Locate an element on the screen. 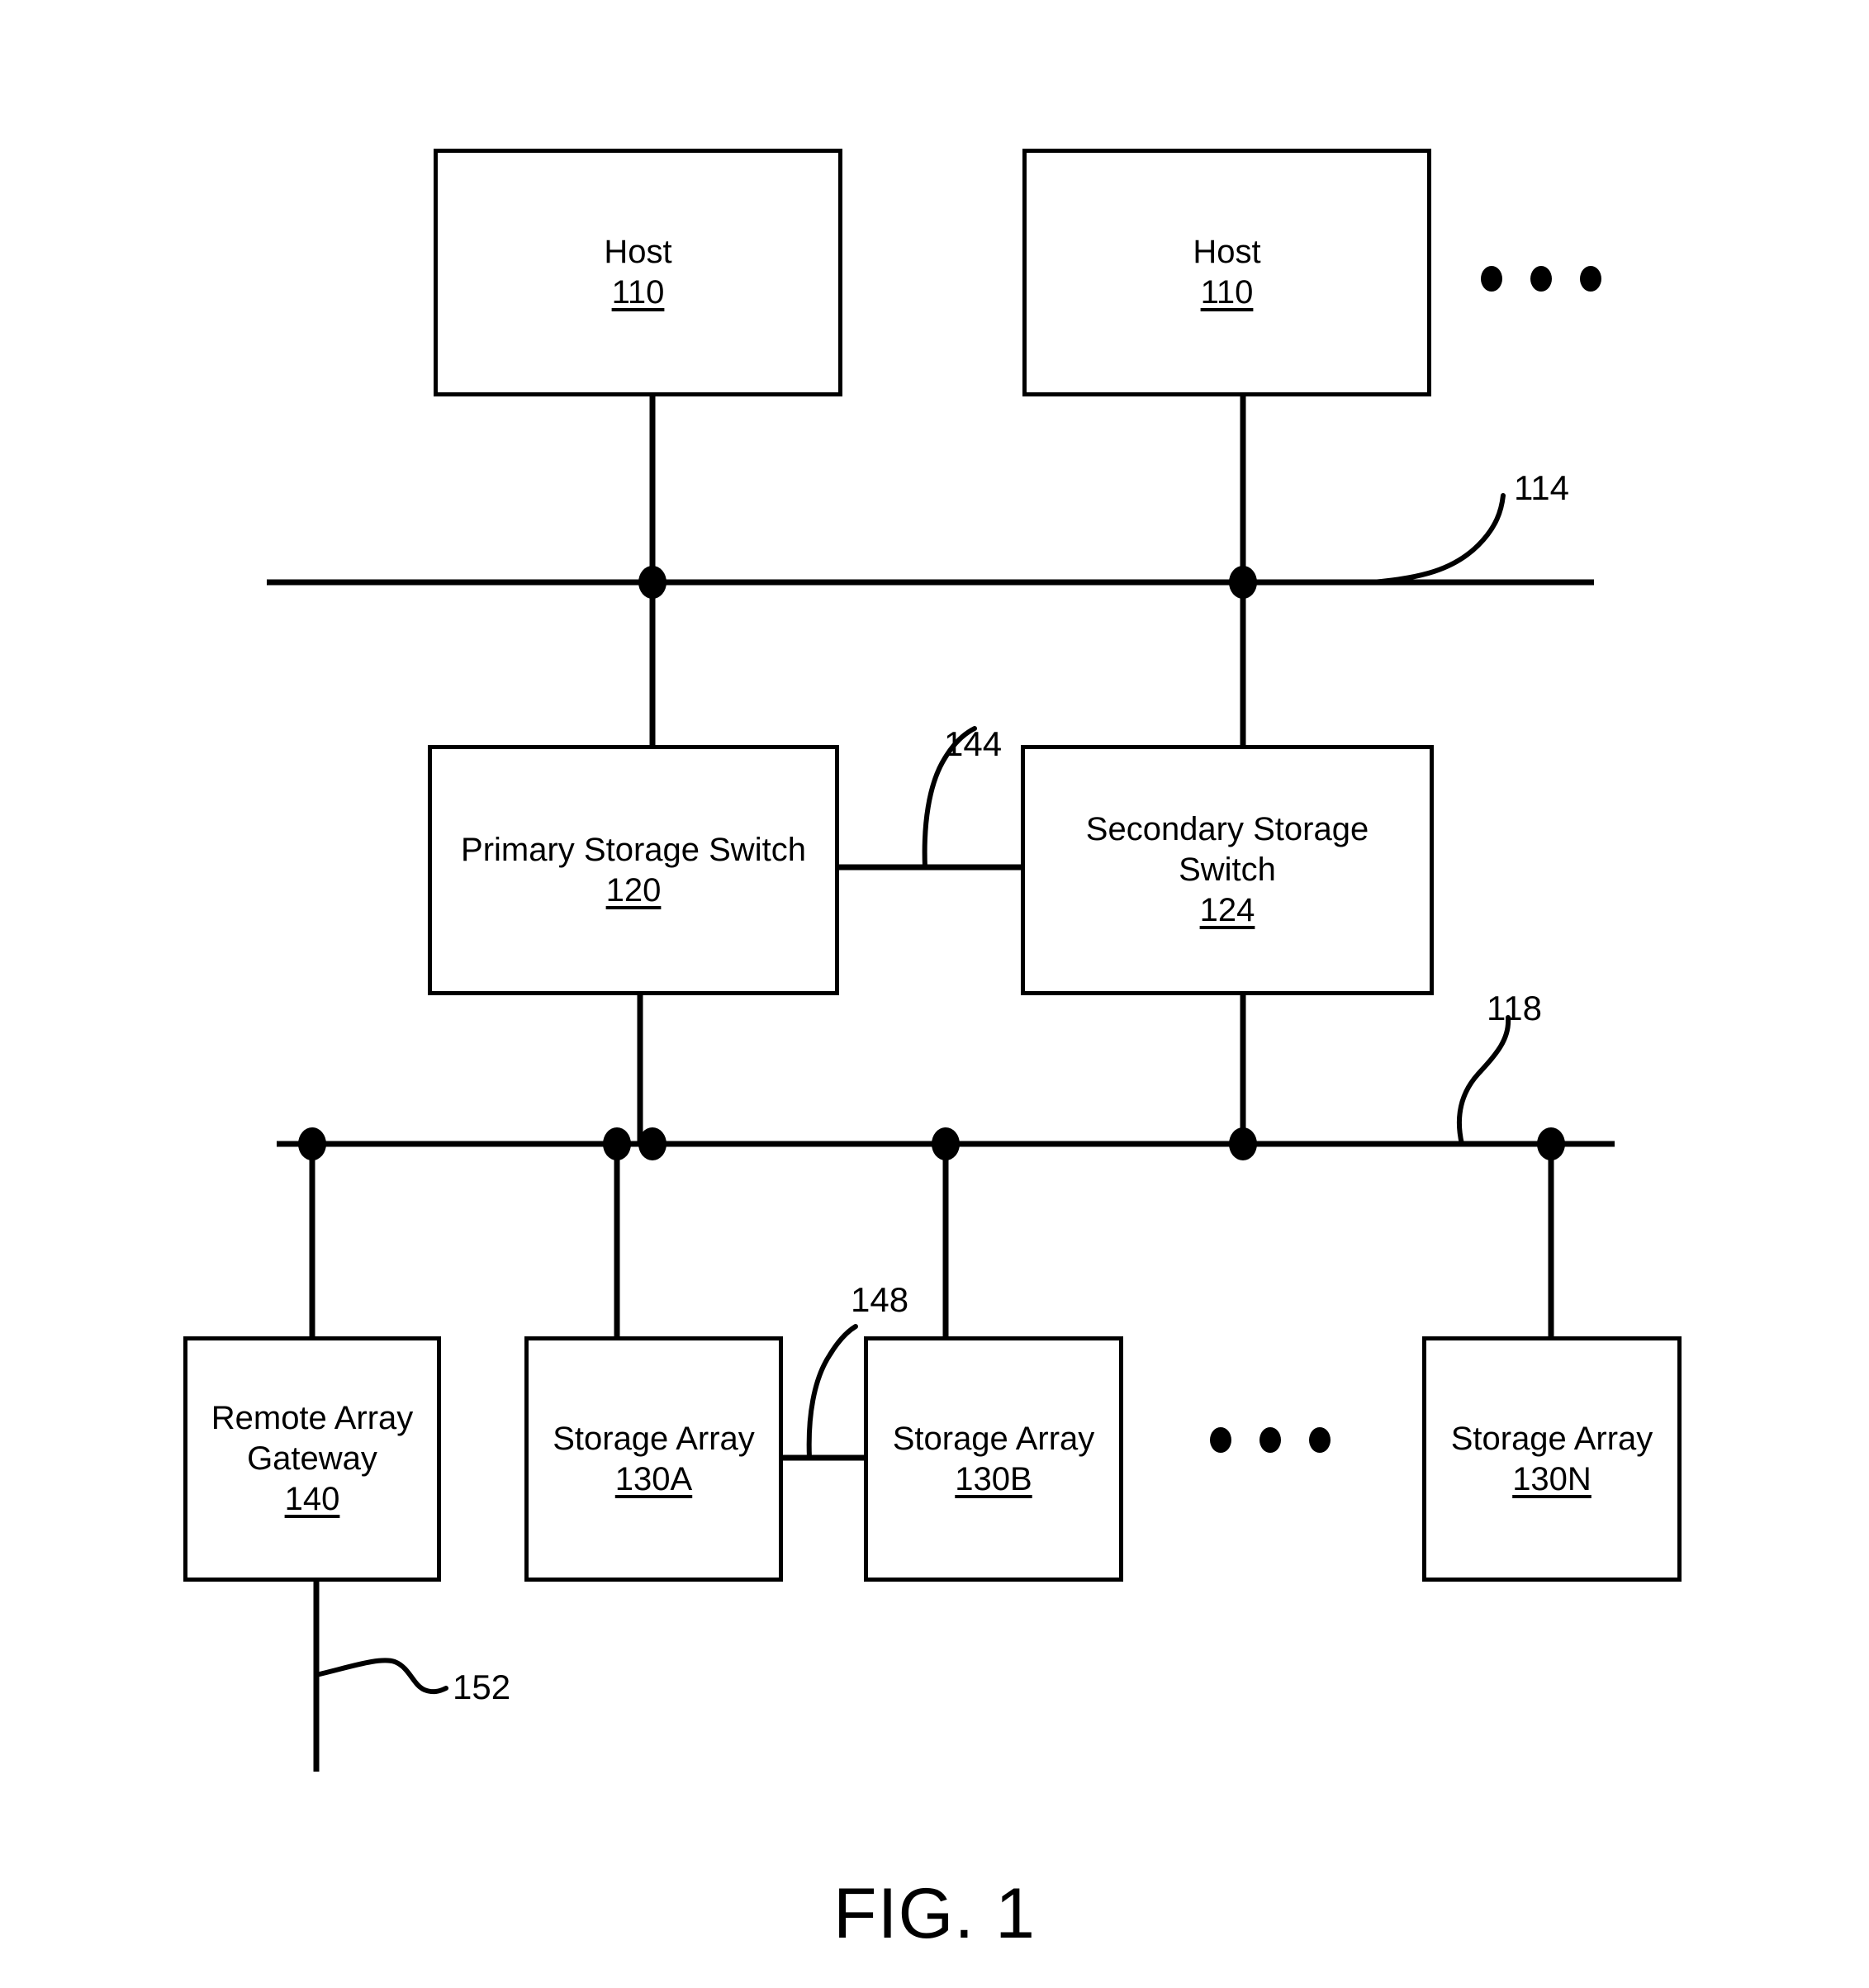  node-storage-array-a: Storage Array 130A is located at coordinates (653, 1459).